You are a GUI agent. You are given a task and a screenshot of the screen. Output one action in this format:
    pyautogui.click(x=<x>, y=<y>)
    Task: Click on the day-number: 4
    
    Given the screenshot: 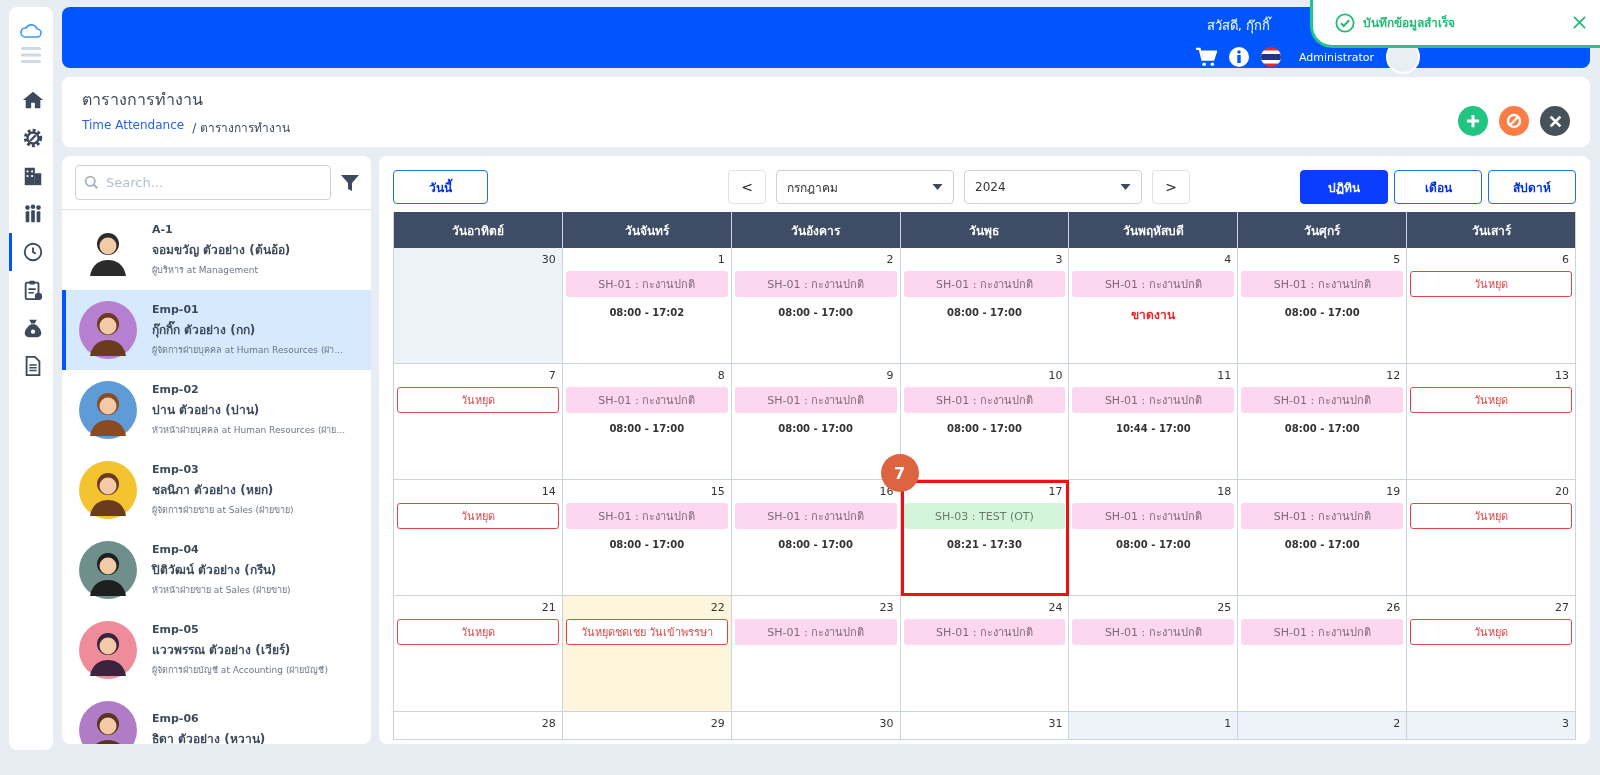 What is the action you would take?
    pyautogui.click(x=1228, y=259)
    